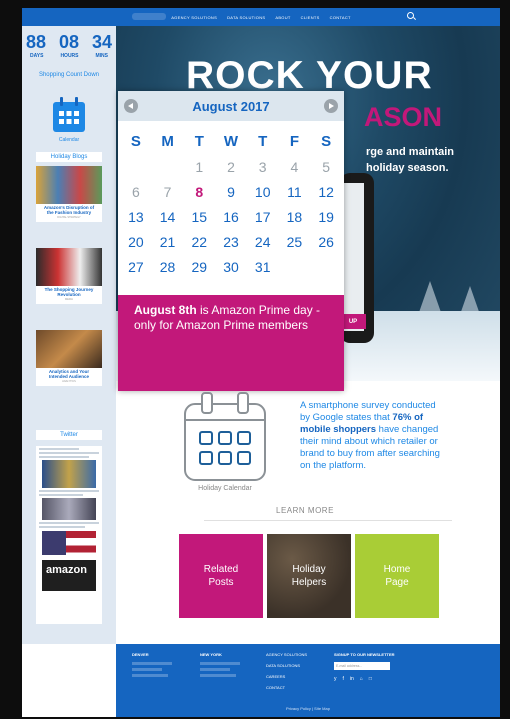 The height and width of the screenshot is (719, 510). I want to click on calendar-day: 2, so click(231, 167).